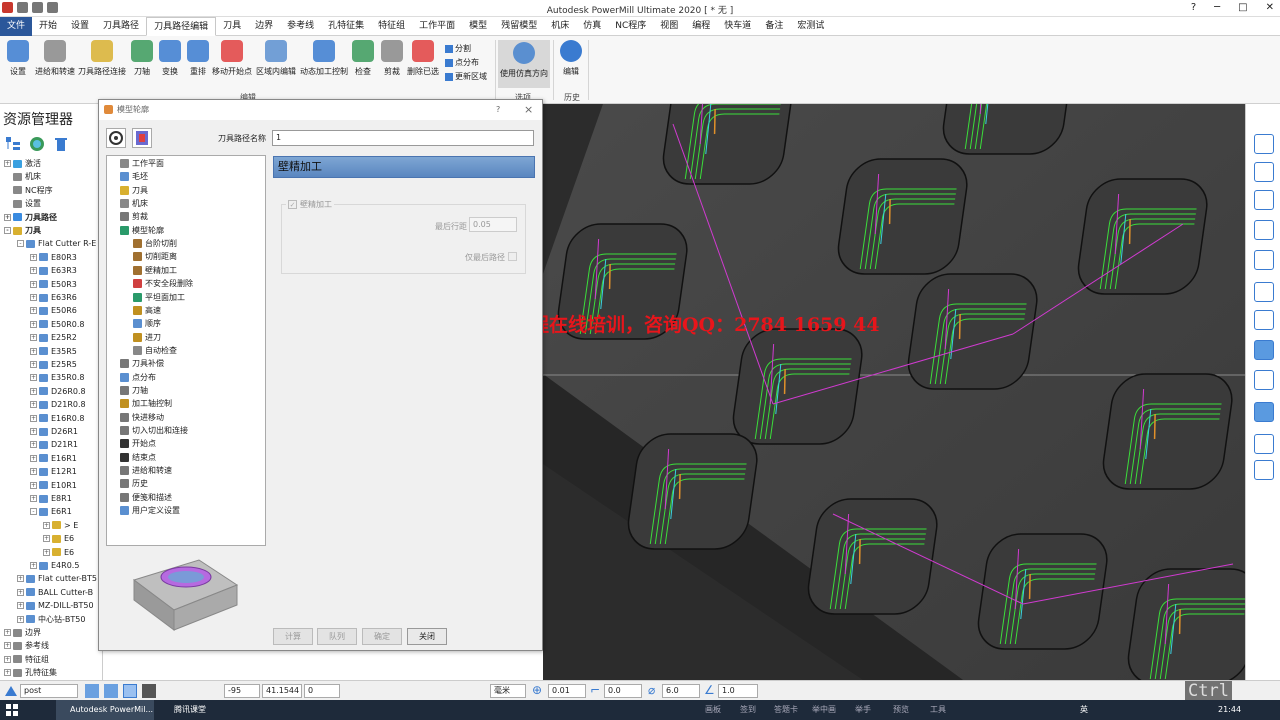  I want to click on ribbon-button-2: 刀具路径连接, so click(102, 58).